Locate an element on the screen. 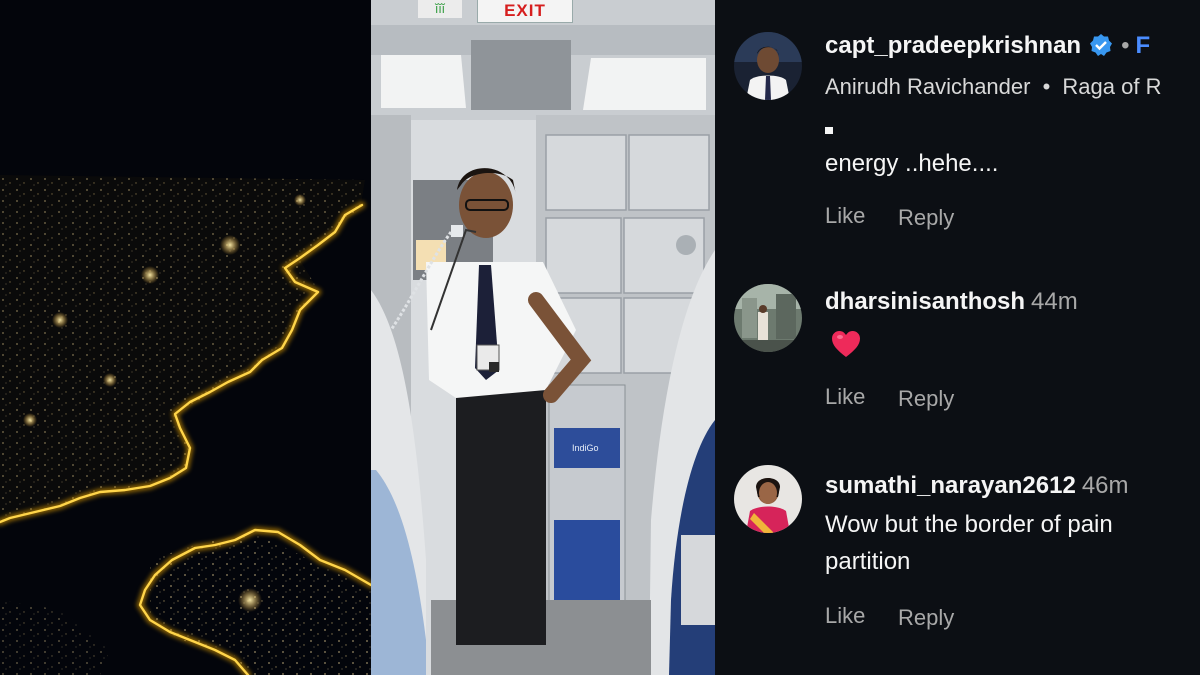 The width and height of the screenshot is (1200, 675). music-artist: Anirudh Ravichander is located at coordinates (928, 86).